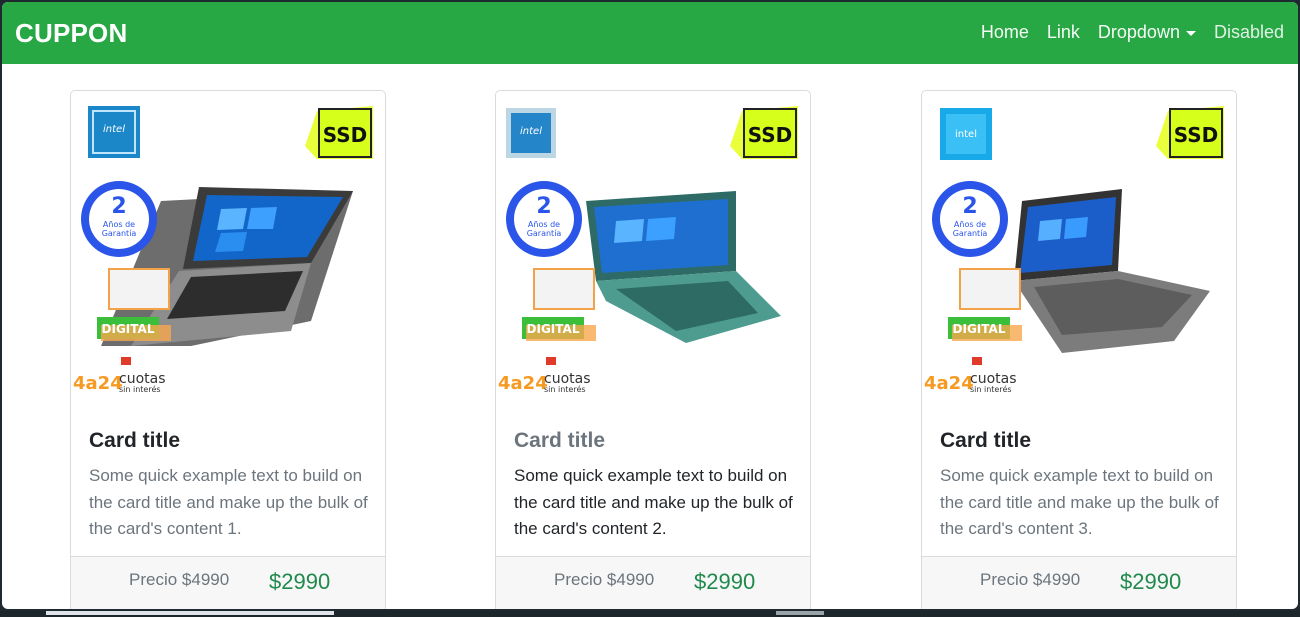 Image resolution: width=1300 pixels, height=617 pixels. I want to click on caret-down-icon, so click(1190, 33).